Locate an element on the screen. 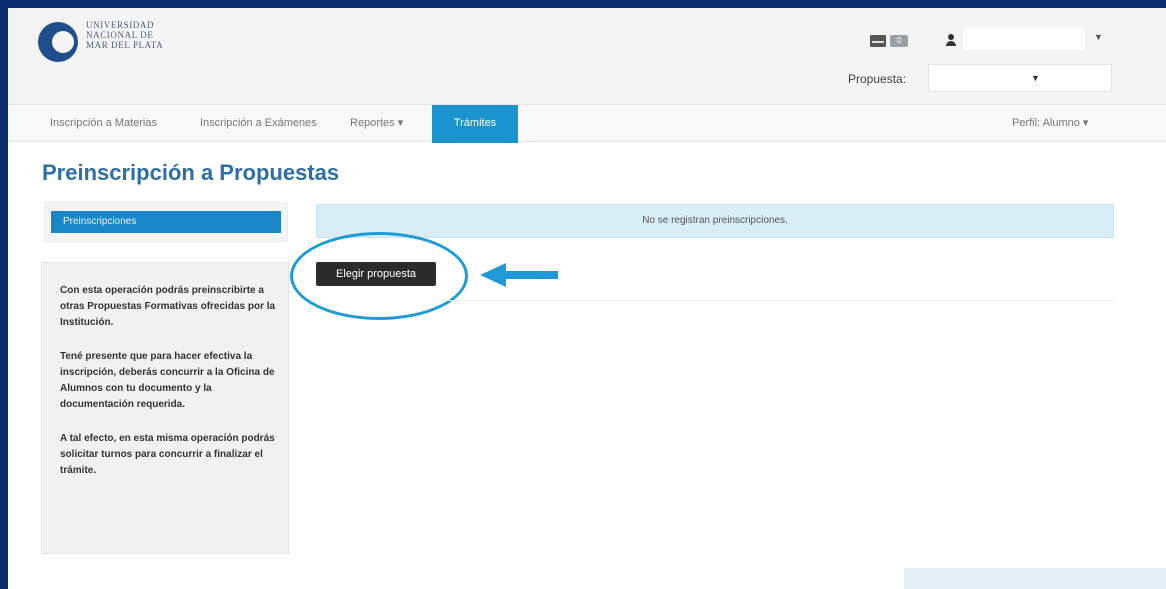 This screenshot has height=589, width=1166. user-icon is located at coordinates (951, 41).